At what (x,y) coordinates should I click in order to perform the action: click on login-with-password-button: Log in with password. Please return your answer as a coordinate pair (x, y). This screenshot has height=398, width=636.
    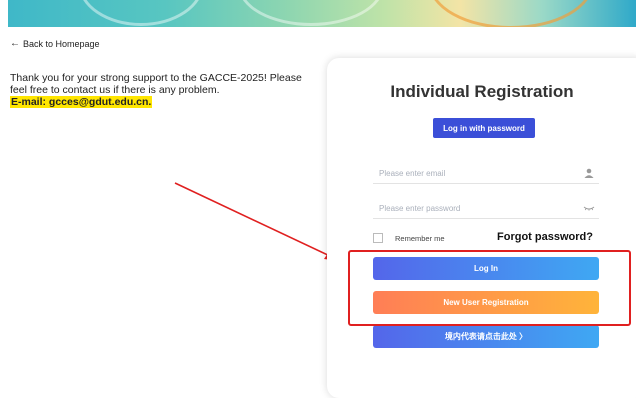
    Looking at the image, I should click on (484, 128).